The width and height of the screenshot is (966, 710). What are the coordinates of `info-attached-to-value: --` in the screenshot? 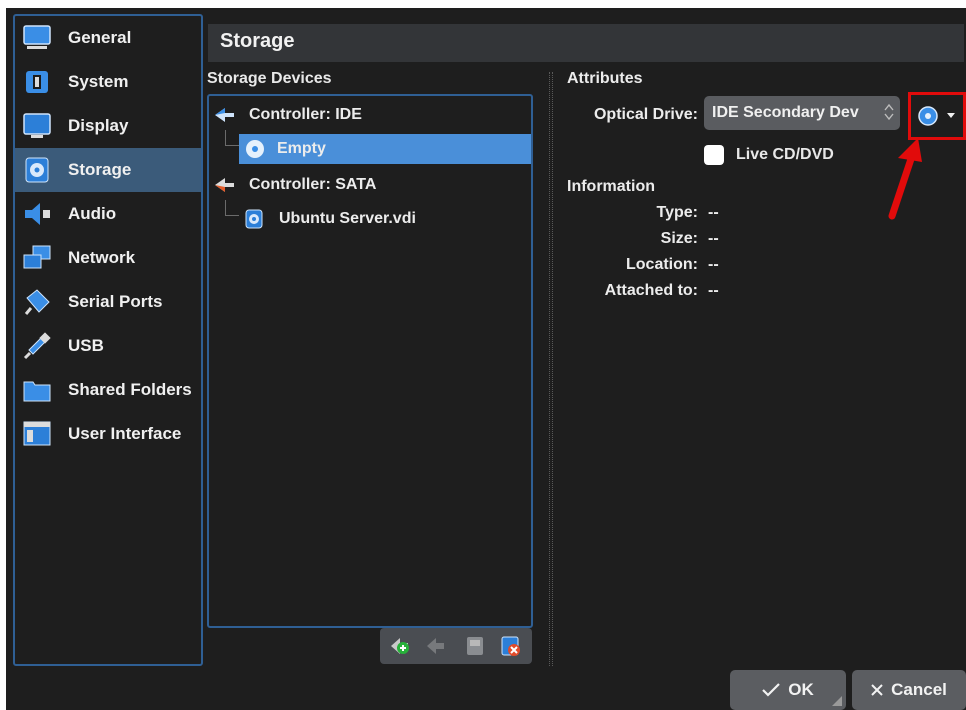 It's located at (713, 290).